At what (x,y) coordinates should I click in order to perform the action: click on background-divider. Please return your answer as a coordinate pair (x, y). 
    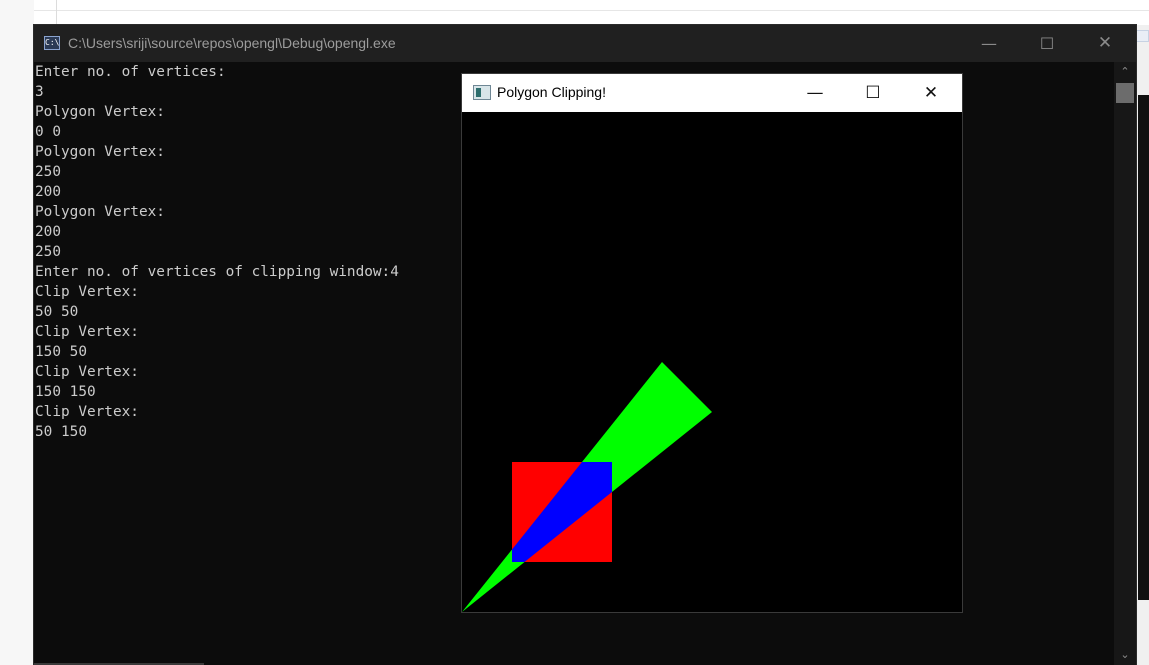
    Looking at the image, I should click on (56, 12).